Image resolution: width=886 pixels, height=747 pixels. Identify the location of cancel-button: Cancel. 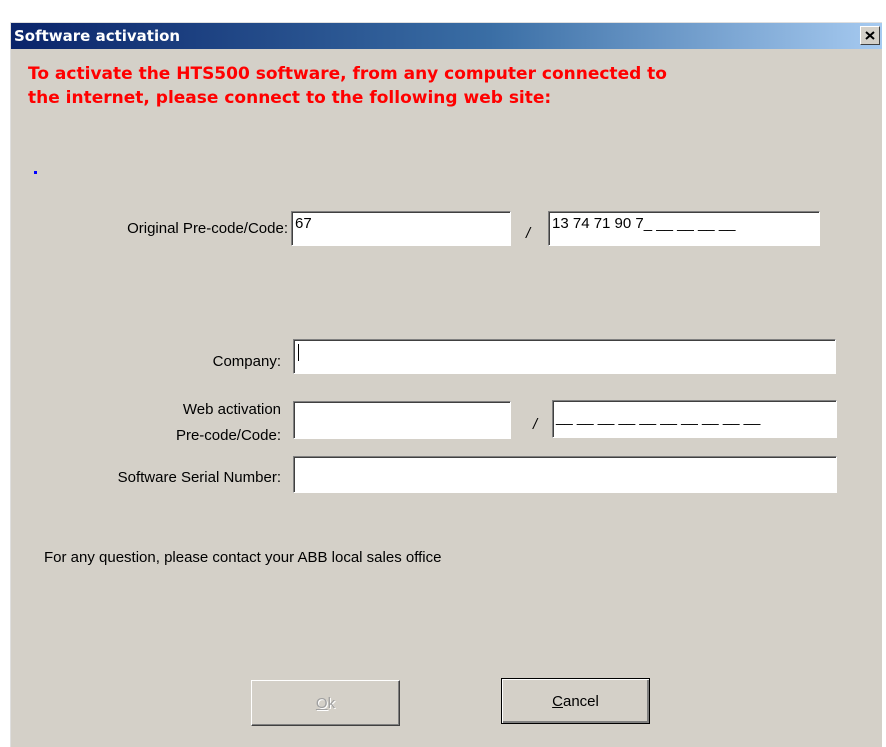
(575, 701).